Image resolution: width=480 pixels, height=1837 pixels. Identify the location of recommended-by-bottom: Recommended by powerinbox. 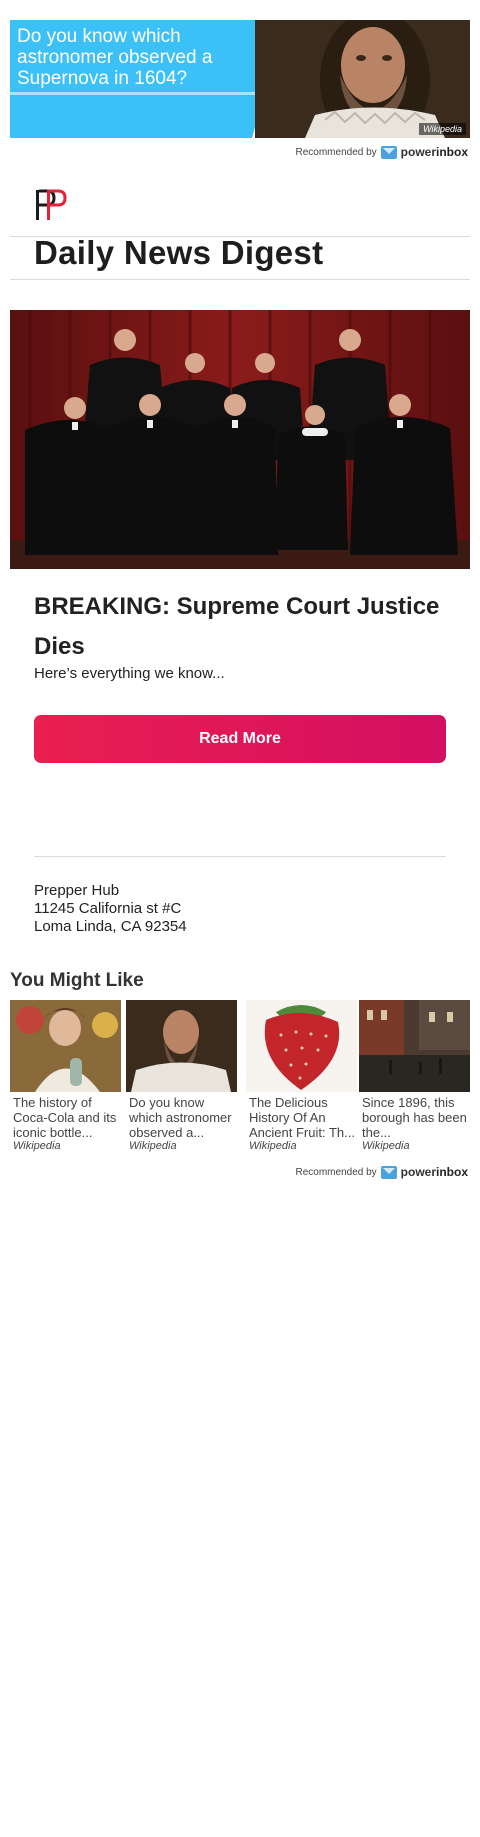
(382, 1172).